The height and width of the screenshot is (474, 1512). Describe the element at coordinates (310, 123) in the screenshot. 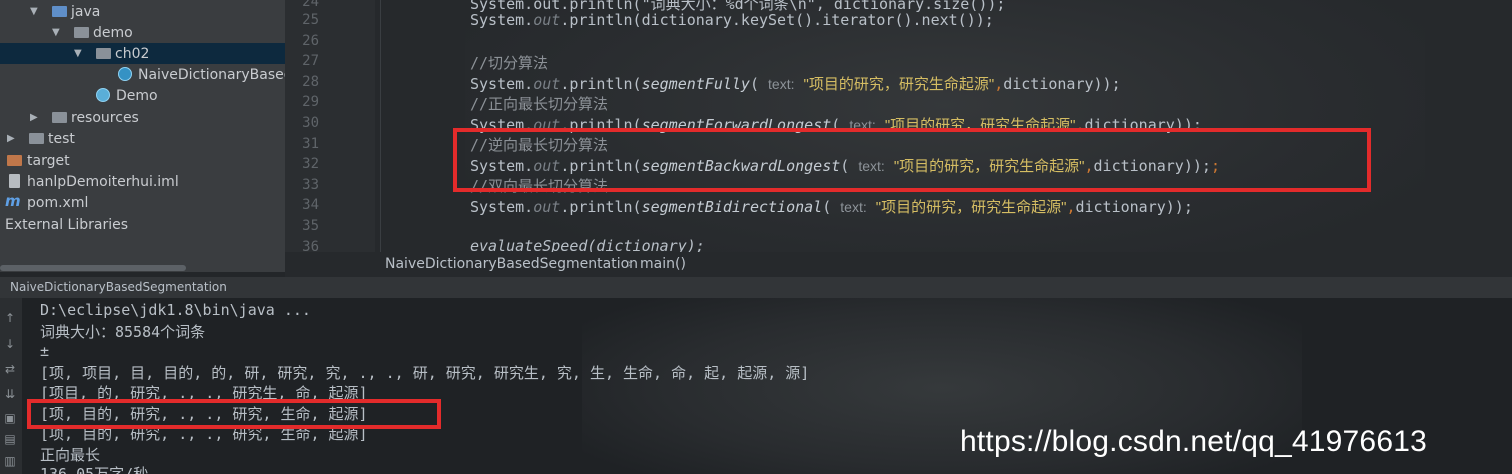

I see `line-number: 30` at that location.